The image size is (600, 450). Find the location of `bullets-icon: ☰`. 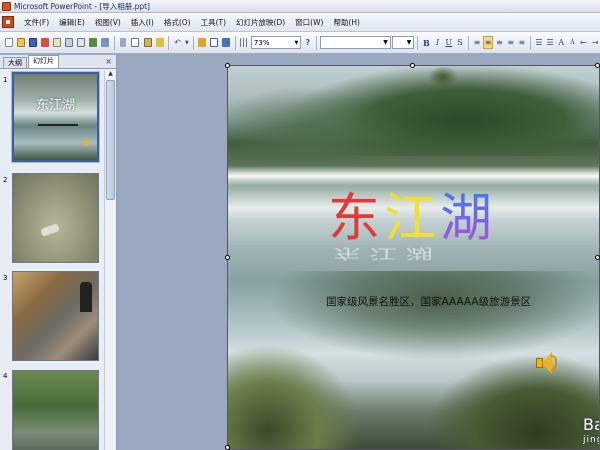

bullets-icon: ☰ is located at coordinates (550, 42).